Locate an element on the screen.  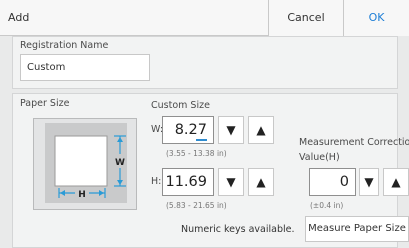
height-decrement-button: ▼ is located at coordinates (231, 182).